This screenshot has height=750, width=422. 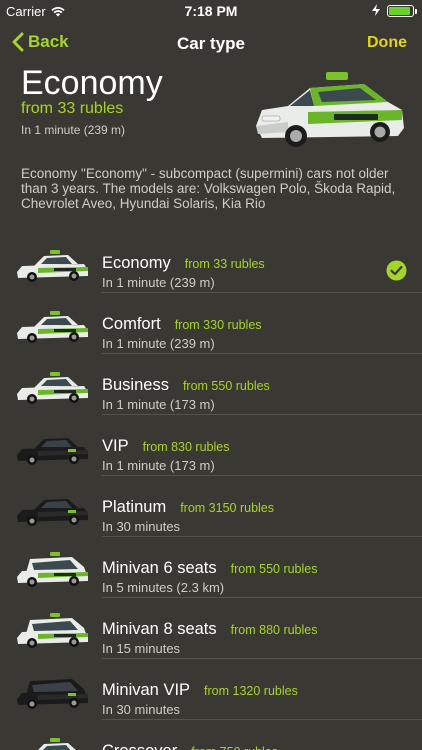 I want to click on car-type-name: Minivan VIP, so click(x=146, y=690).